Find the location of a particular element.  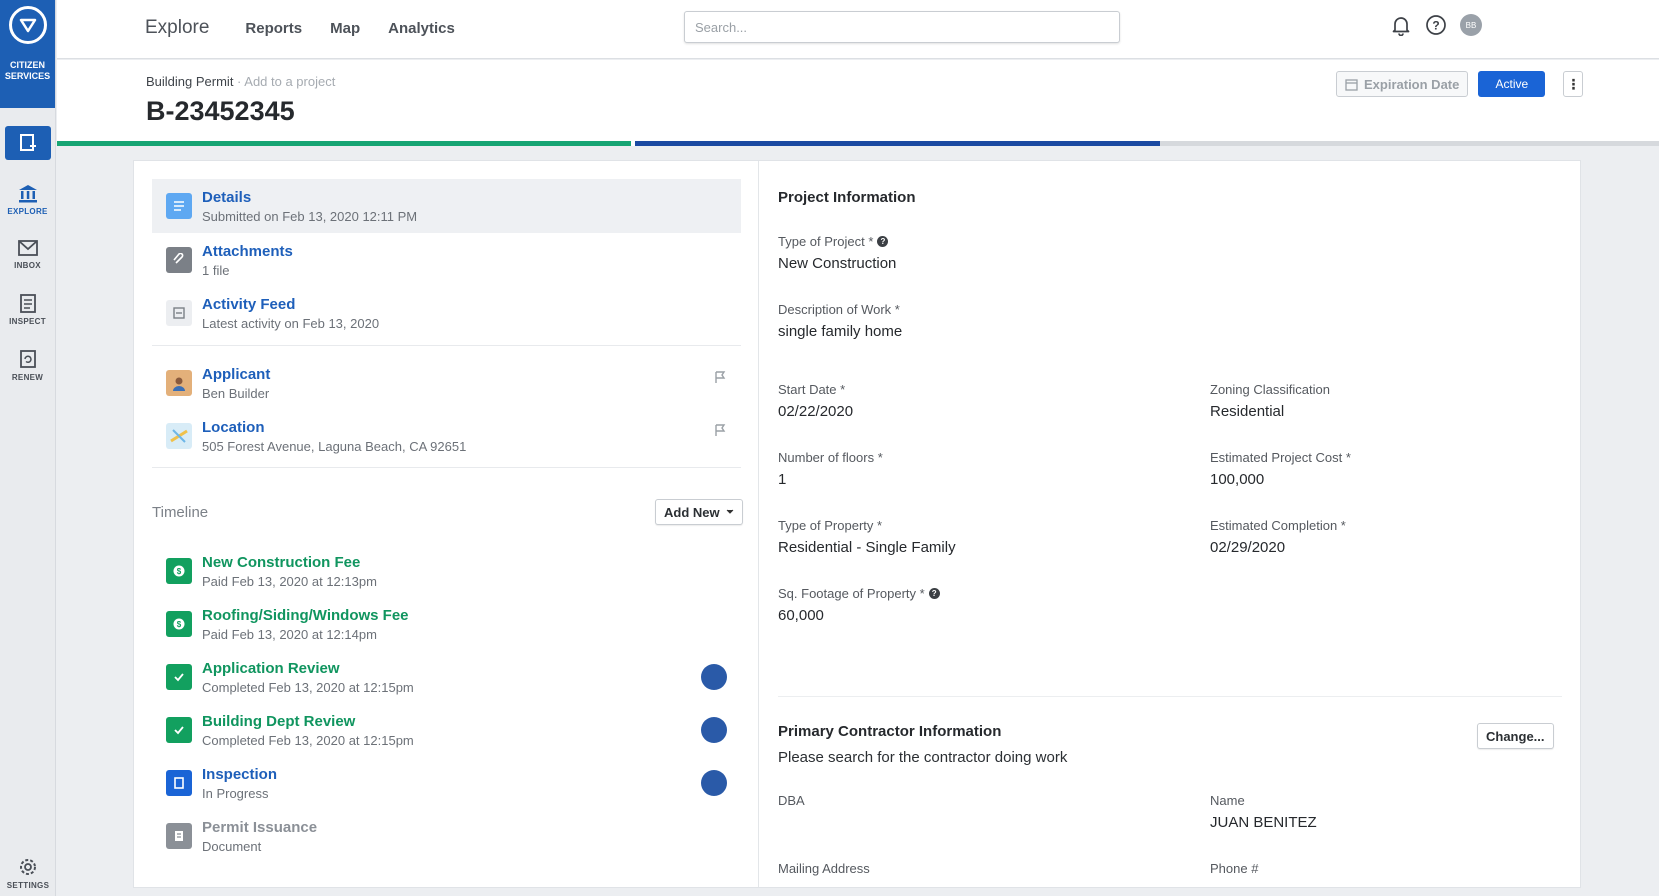

field-label: Sq. Footage of Property * is located at coordinates (851, 593).